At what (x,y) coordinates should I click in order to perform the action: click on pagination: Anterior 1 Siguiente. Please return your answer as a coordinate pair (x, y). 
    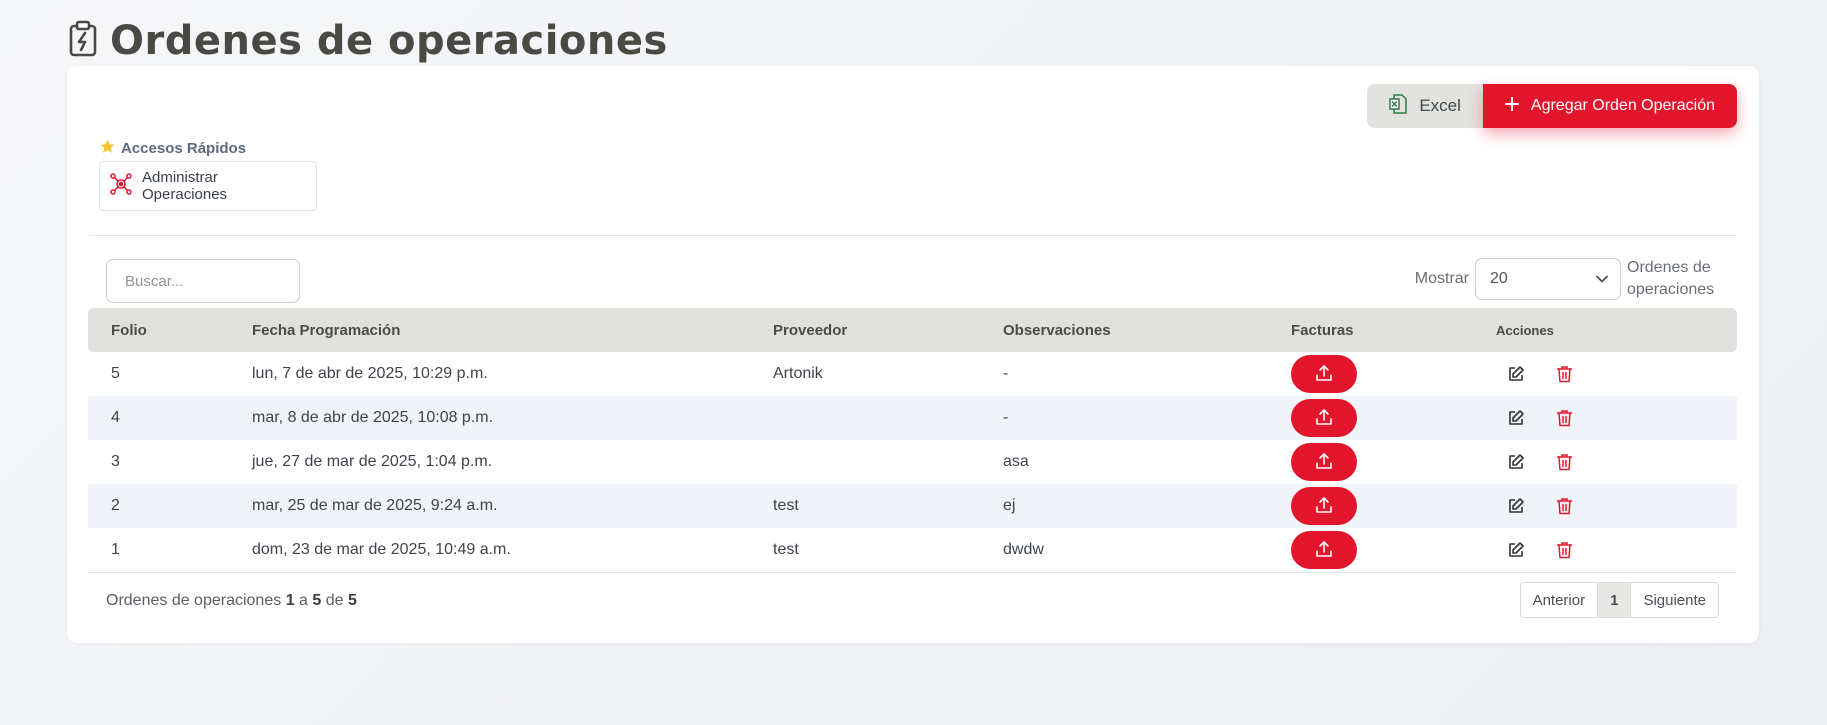
    Looking at the image, I should click on (1619, 600).